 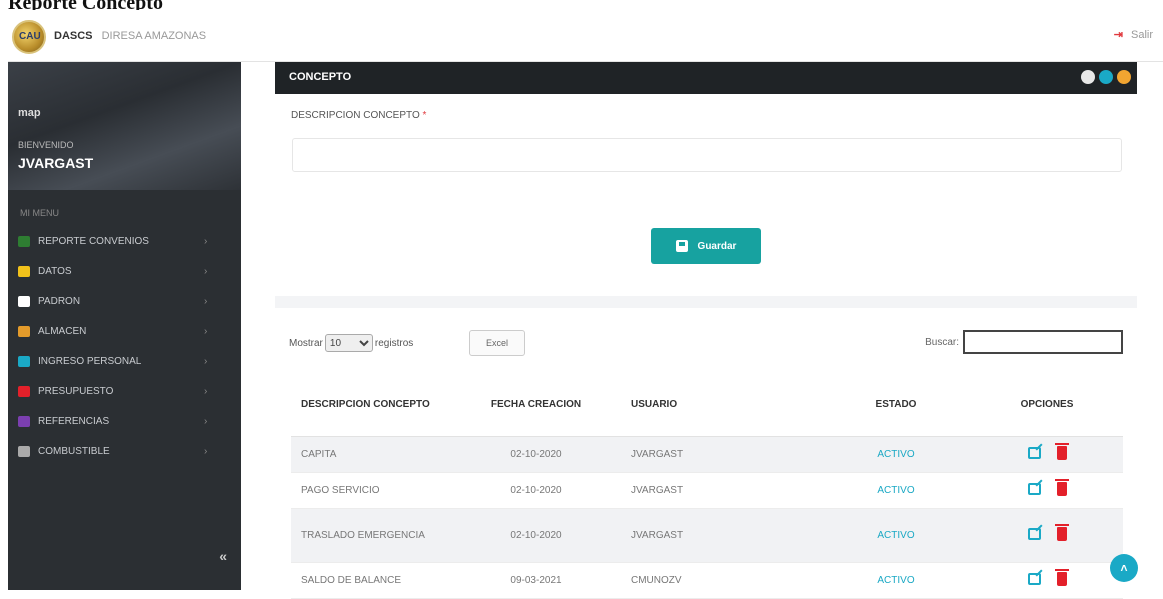 I want to click on budget-icon, so click(x=24, y=391).